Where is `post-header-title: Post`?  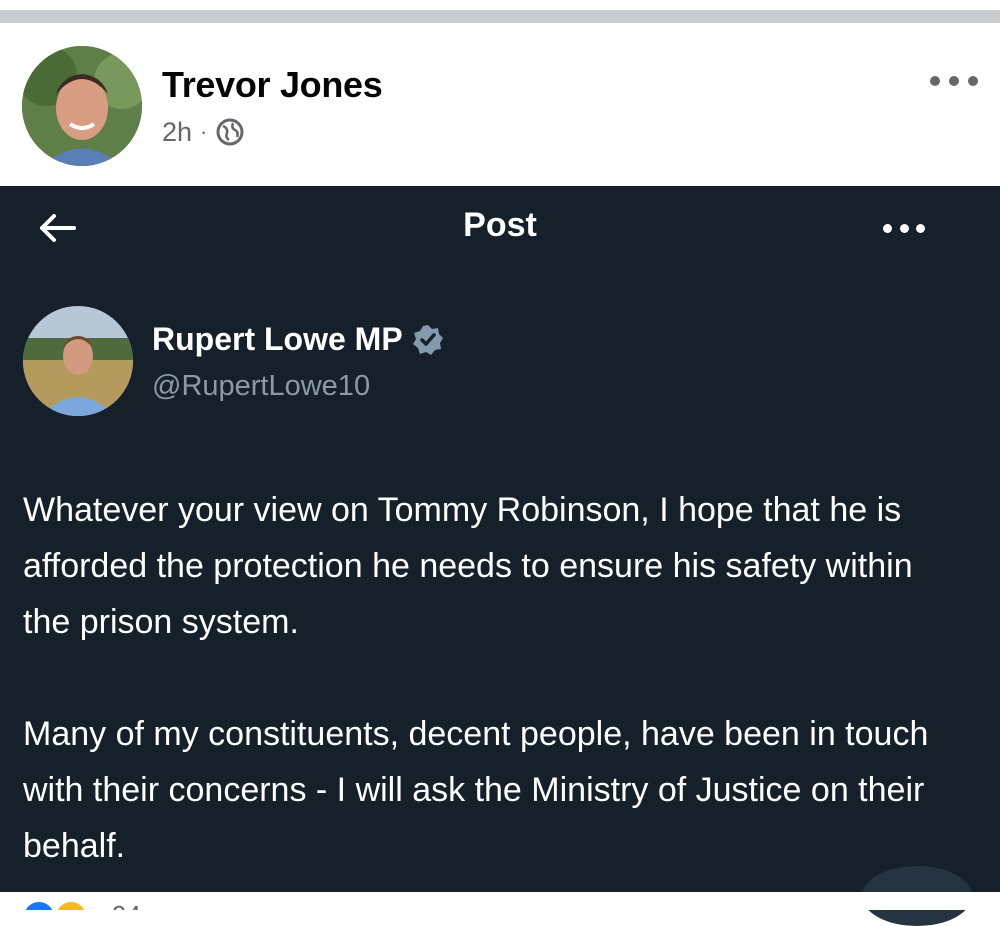
post-header-title: Post is located at coordinates (500, 225).